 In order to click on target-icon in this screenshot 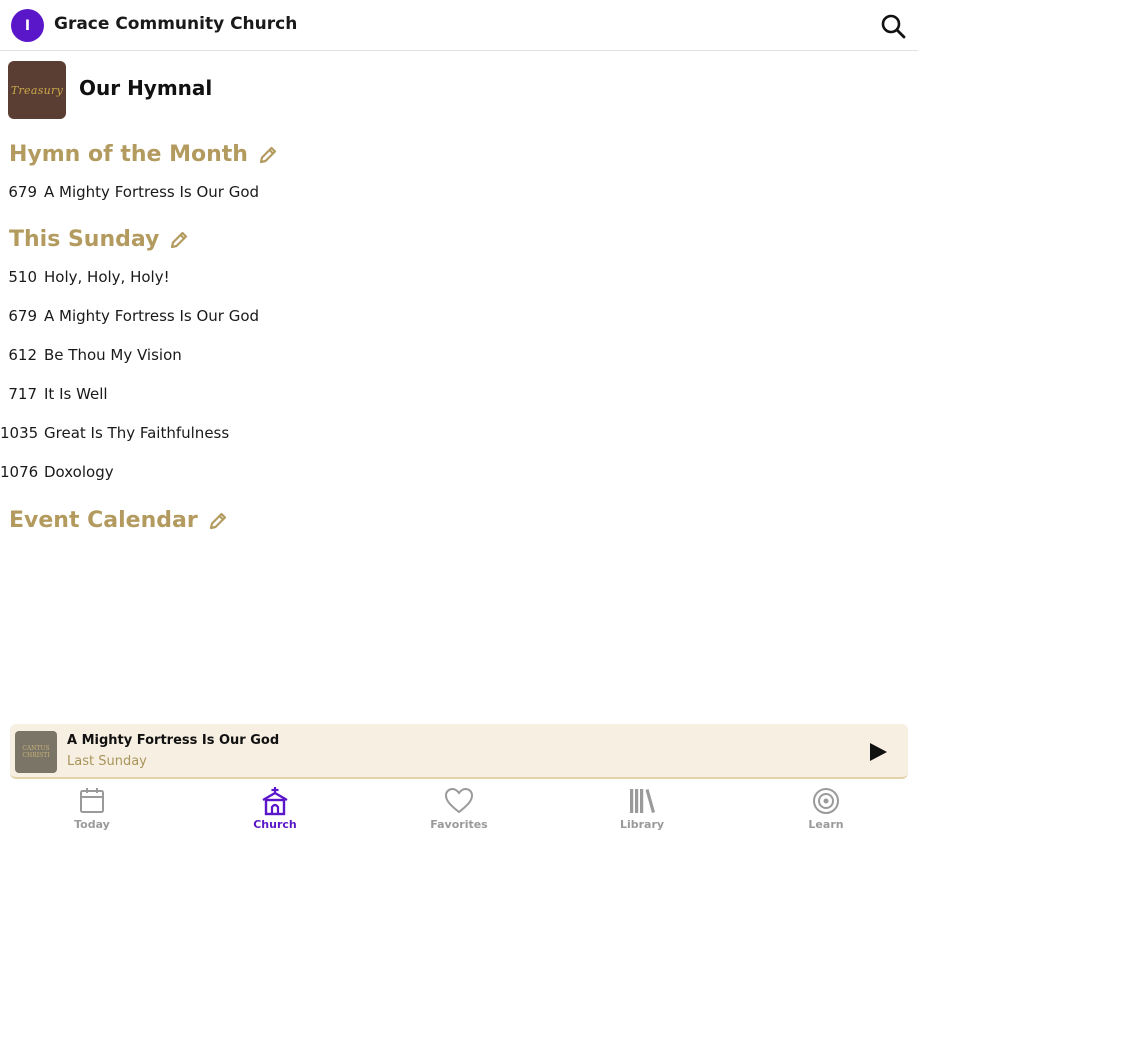, I will do `click(826, 801)`.